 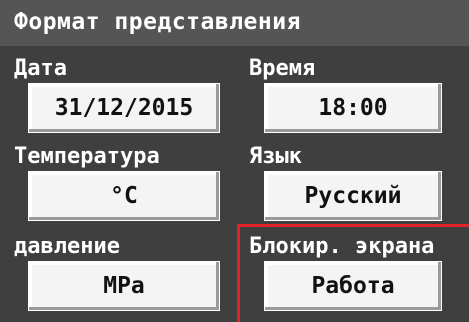 What do you see at coordinates (353, 108) in the screenshot?
I see `time-button: 18:00` at bounding box center [353, 108].